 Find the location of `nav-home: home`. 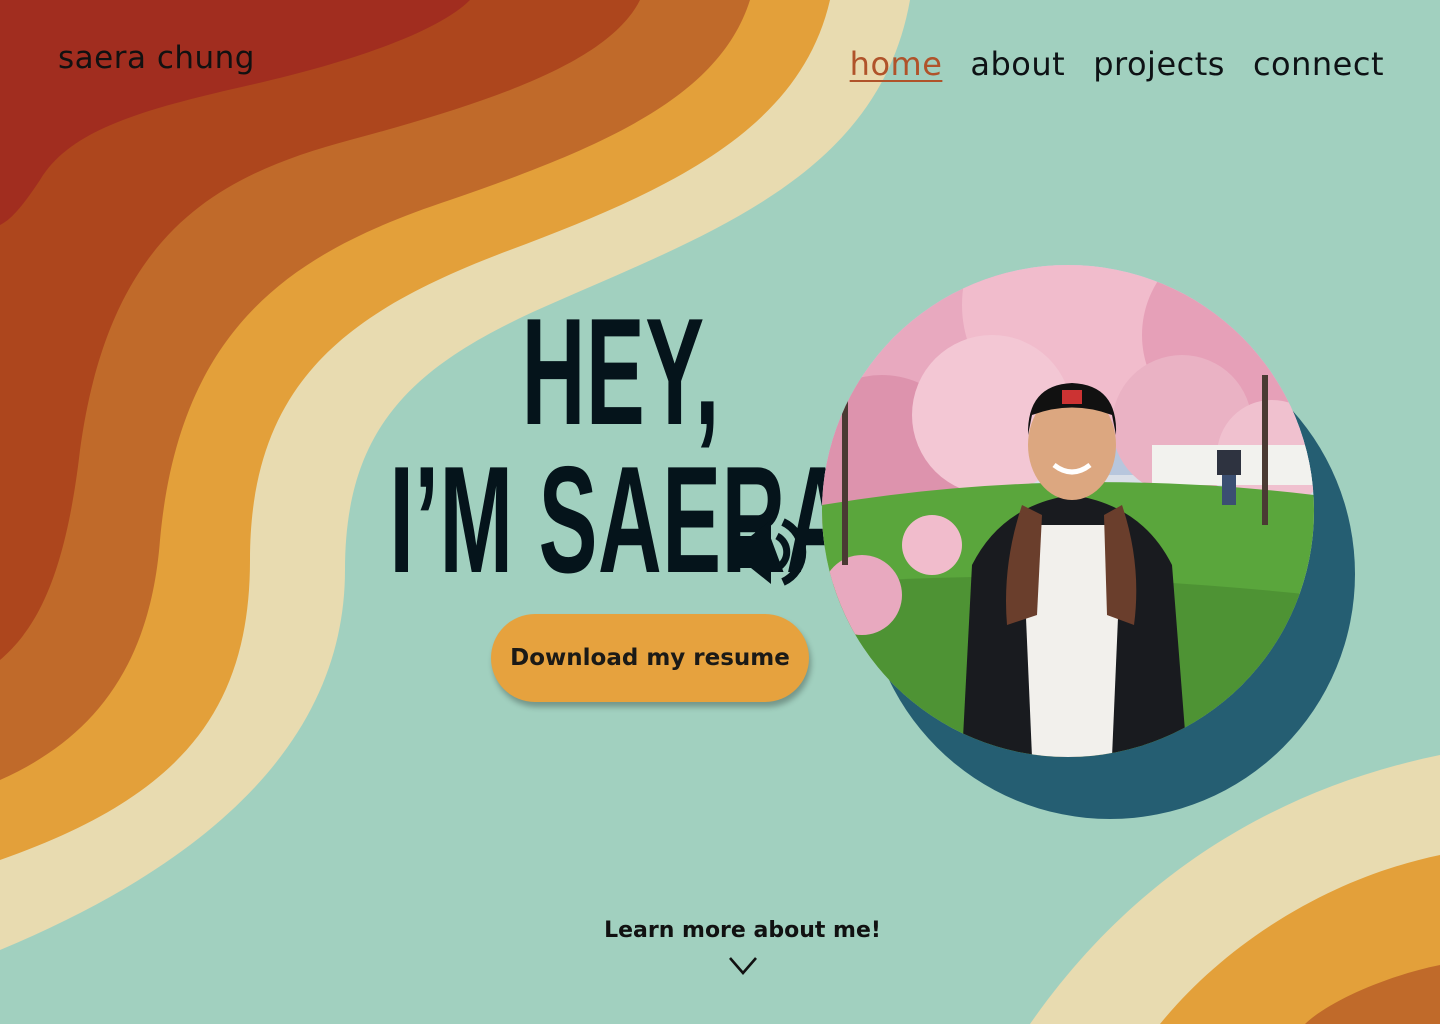

nav-home: home is located at coordinates (896, 64).